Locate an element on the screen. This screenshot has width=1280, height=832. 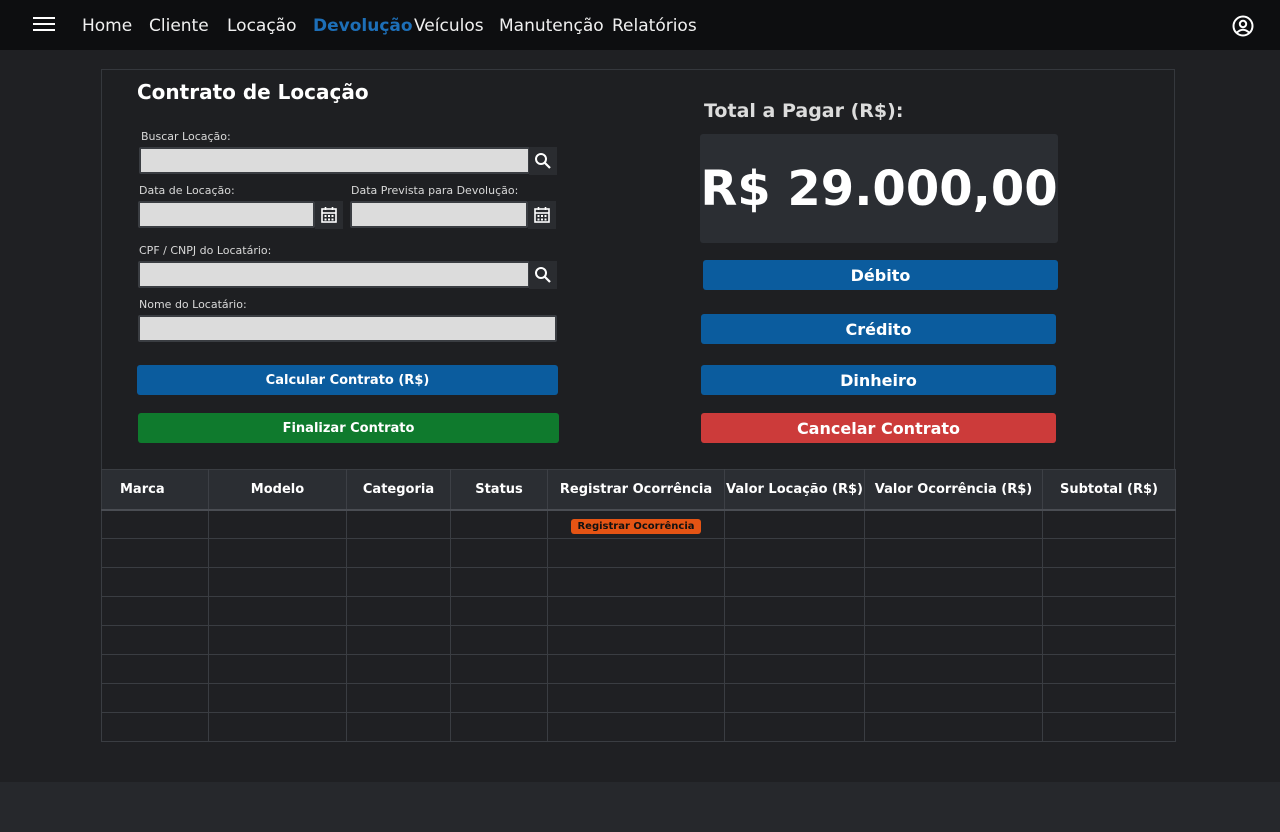
total-display: R$ 29.000,00 is located at coordinates (879, 188).